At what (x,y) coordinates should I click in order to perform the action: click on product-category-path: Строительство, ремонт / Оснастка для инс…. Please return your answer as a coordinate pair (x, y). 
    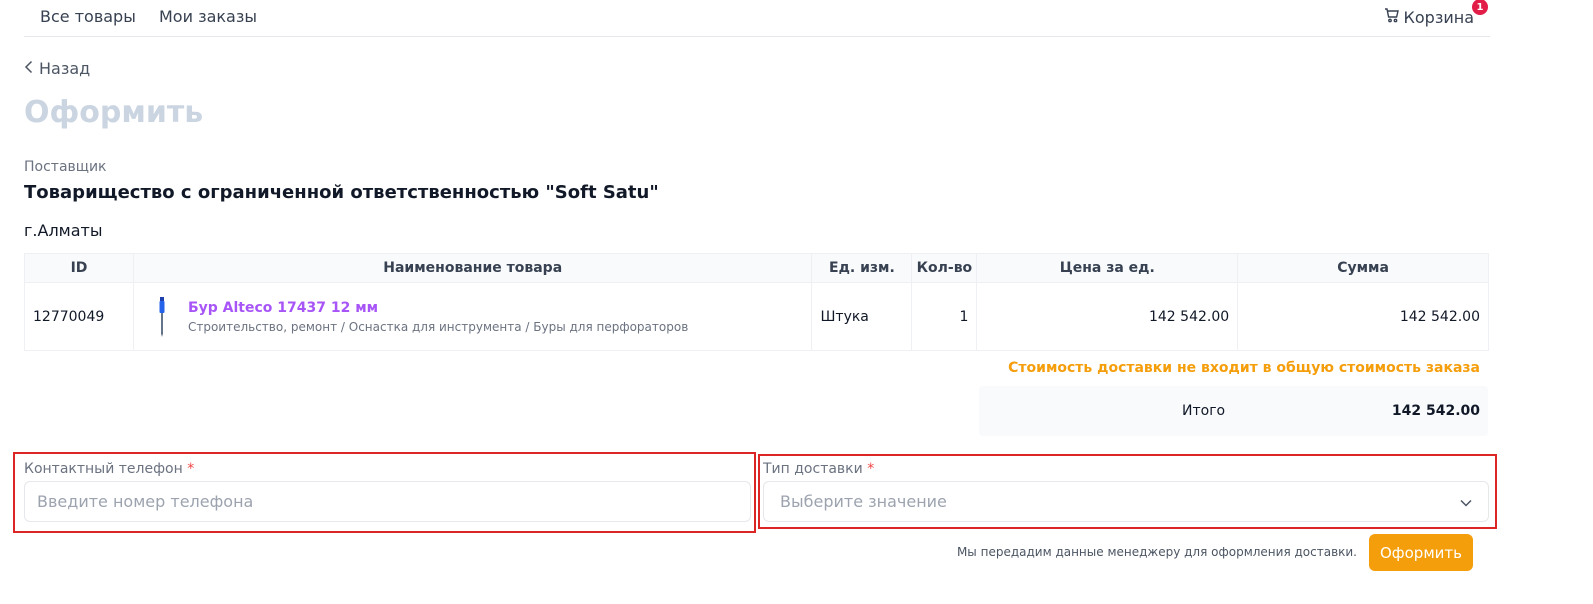
    Looking at the image, I should click on (438, 326).